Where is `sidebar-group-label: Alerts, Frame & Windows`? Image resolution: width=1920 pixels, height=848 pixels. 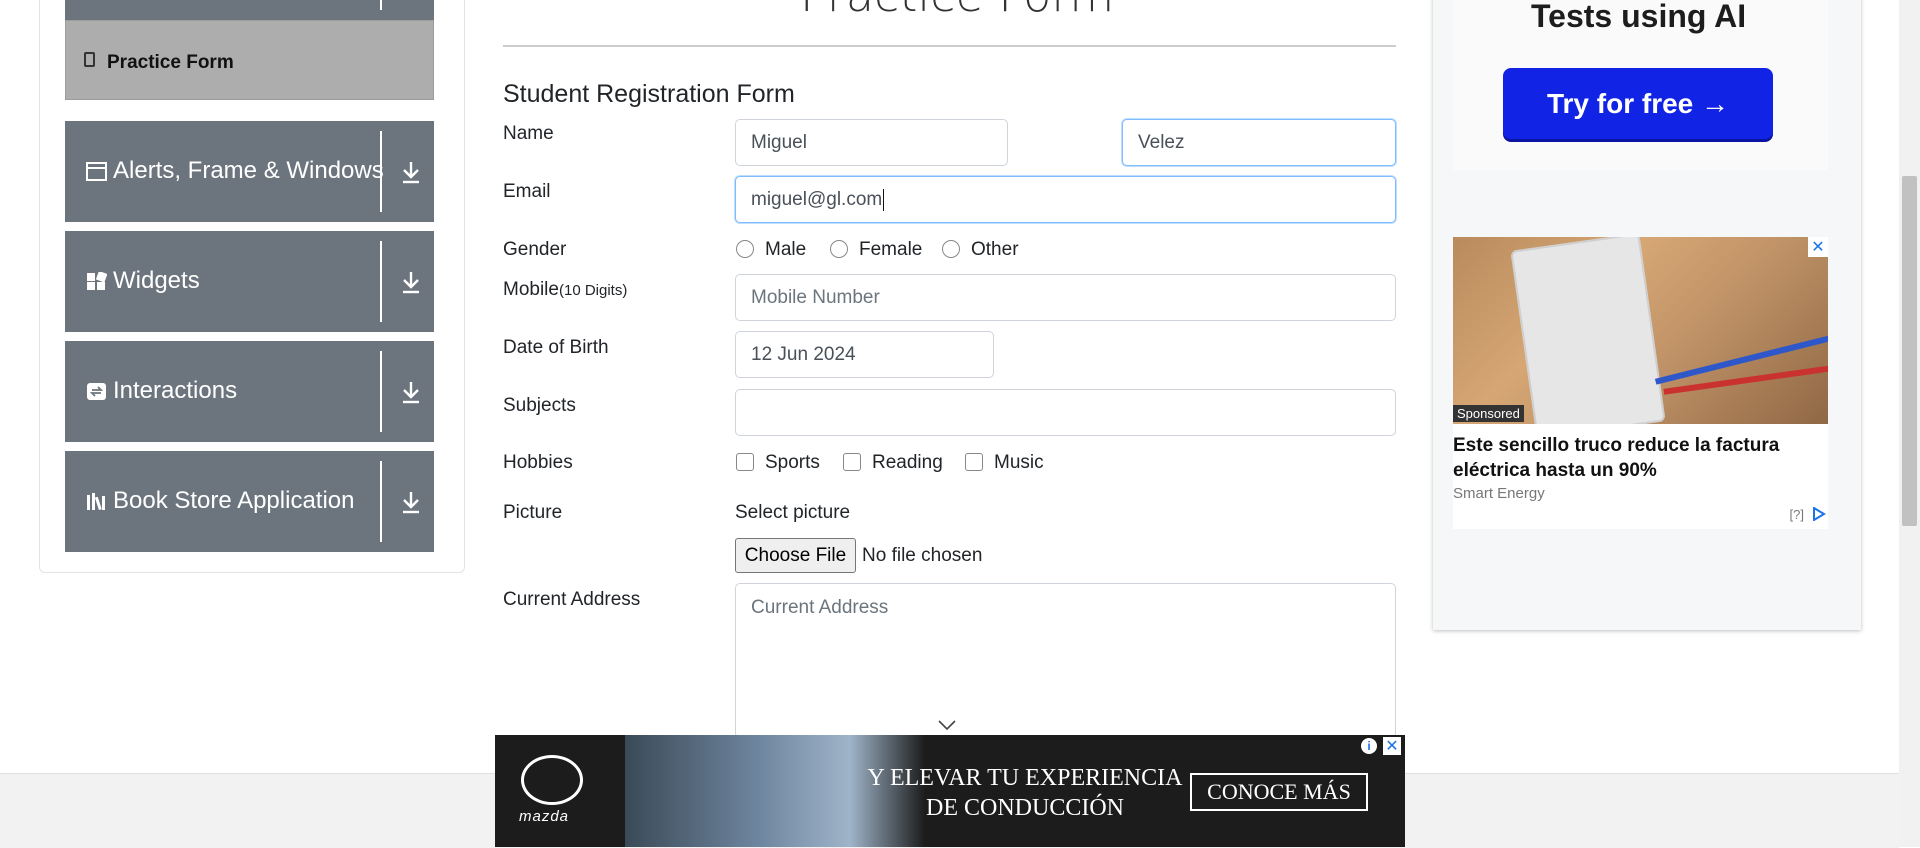
sidebar-group-label: Alerts, Frame & Windows is located at coordinates (248, 170).